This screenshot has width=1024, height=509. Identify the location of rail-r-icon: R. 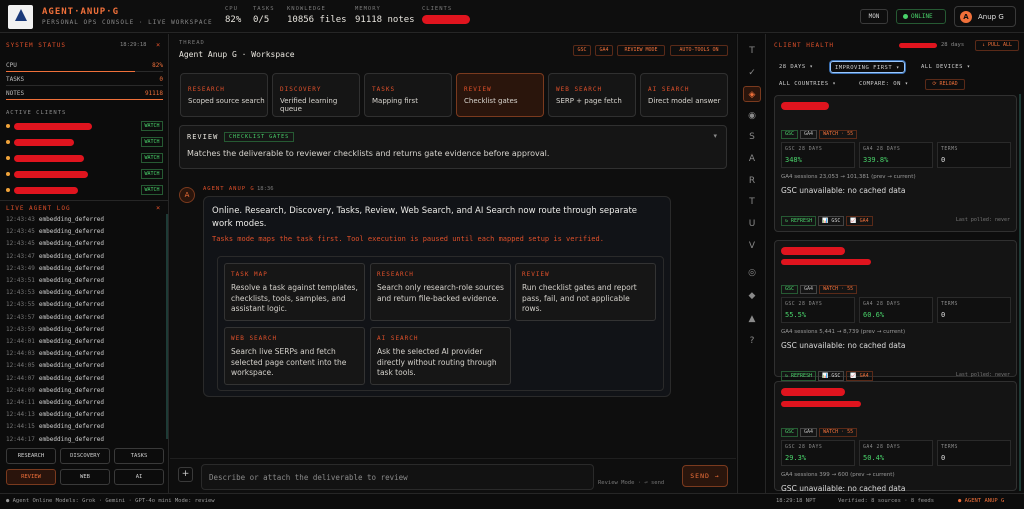
(752, 181).